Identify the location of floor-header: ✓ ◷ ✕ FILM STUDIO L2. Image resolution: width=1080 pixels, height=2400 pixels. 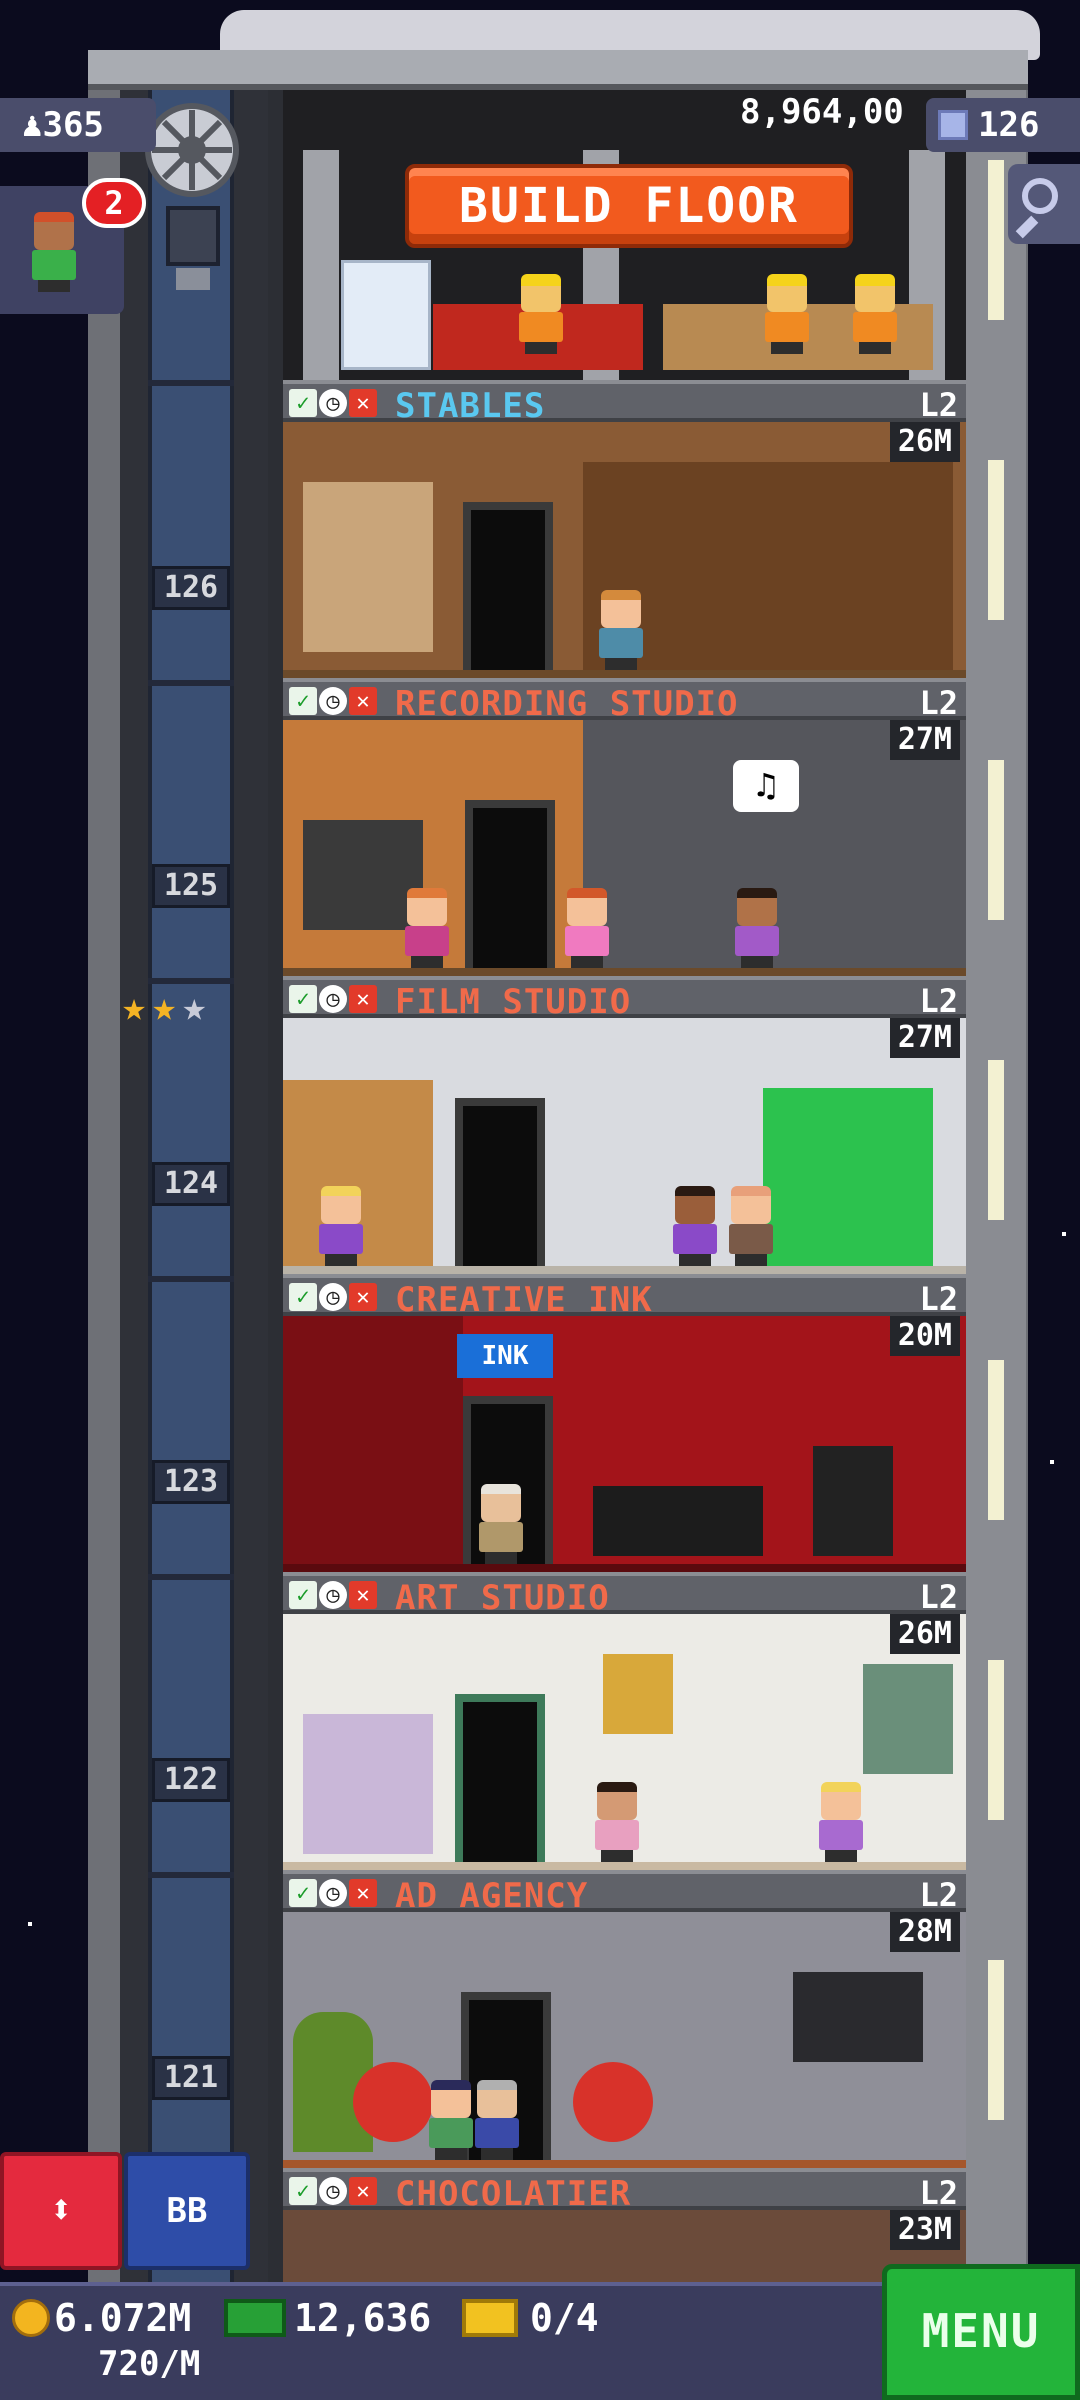
(624, 999).